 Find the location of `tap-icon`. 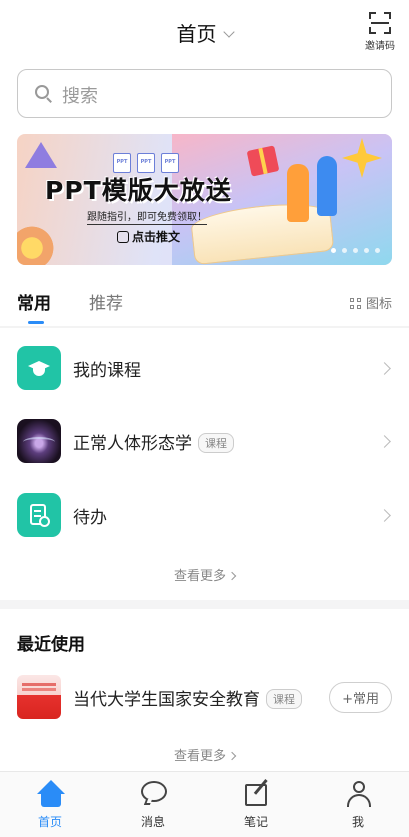

tap-icon is located at coordinates (123, 237).